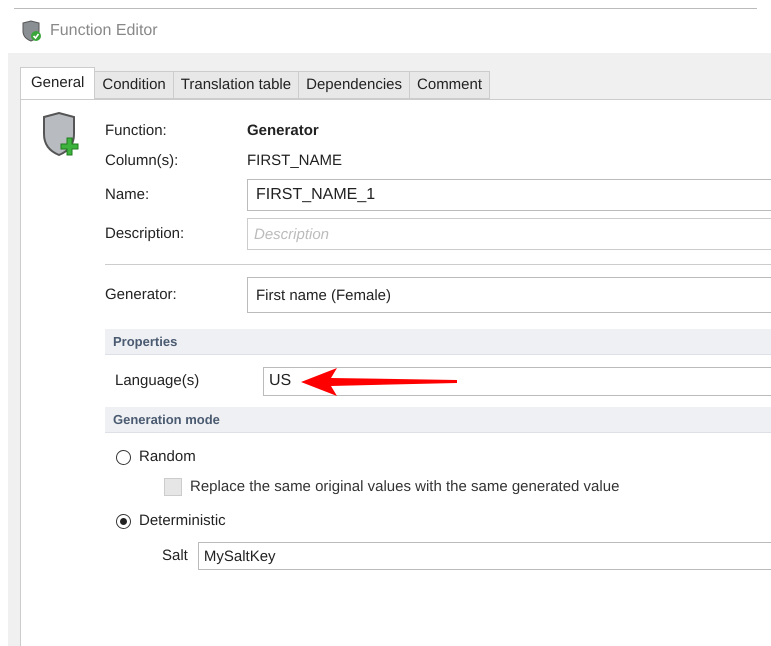  I want to click on radio-label: Random, so click(167, 456).